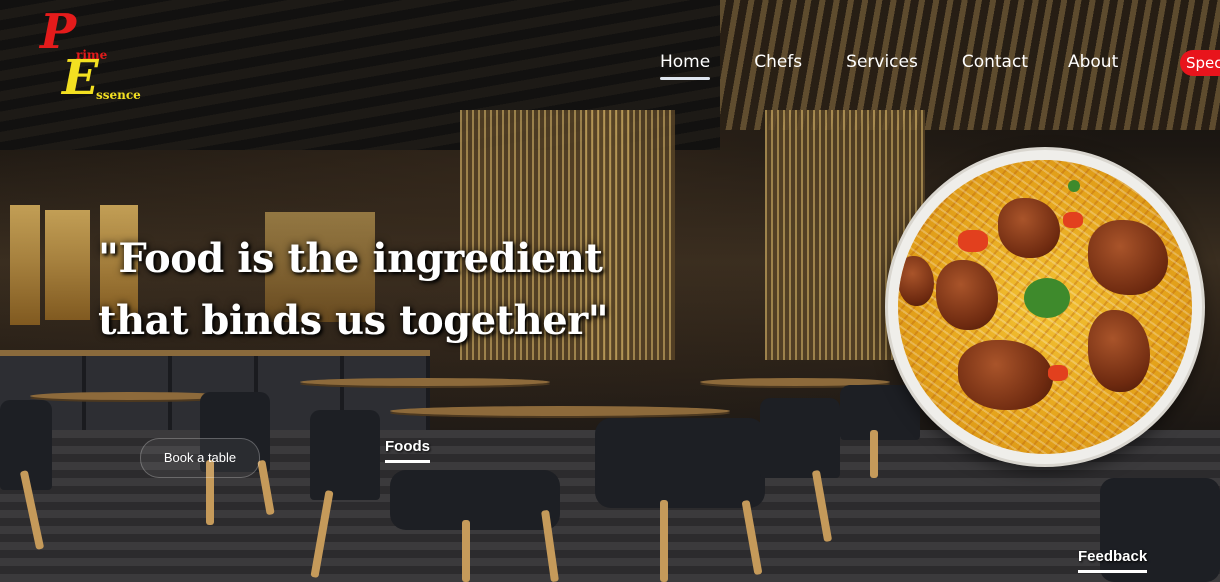  I want to click on rice, so click(1045, 307).